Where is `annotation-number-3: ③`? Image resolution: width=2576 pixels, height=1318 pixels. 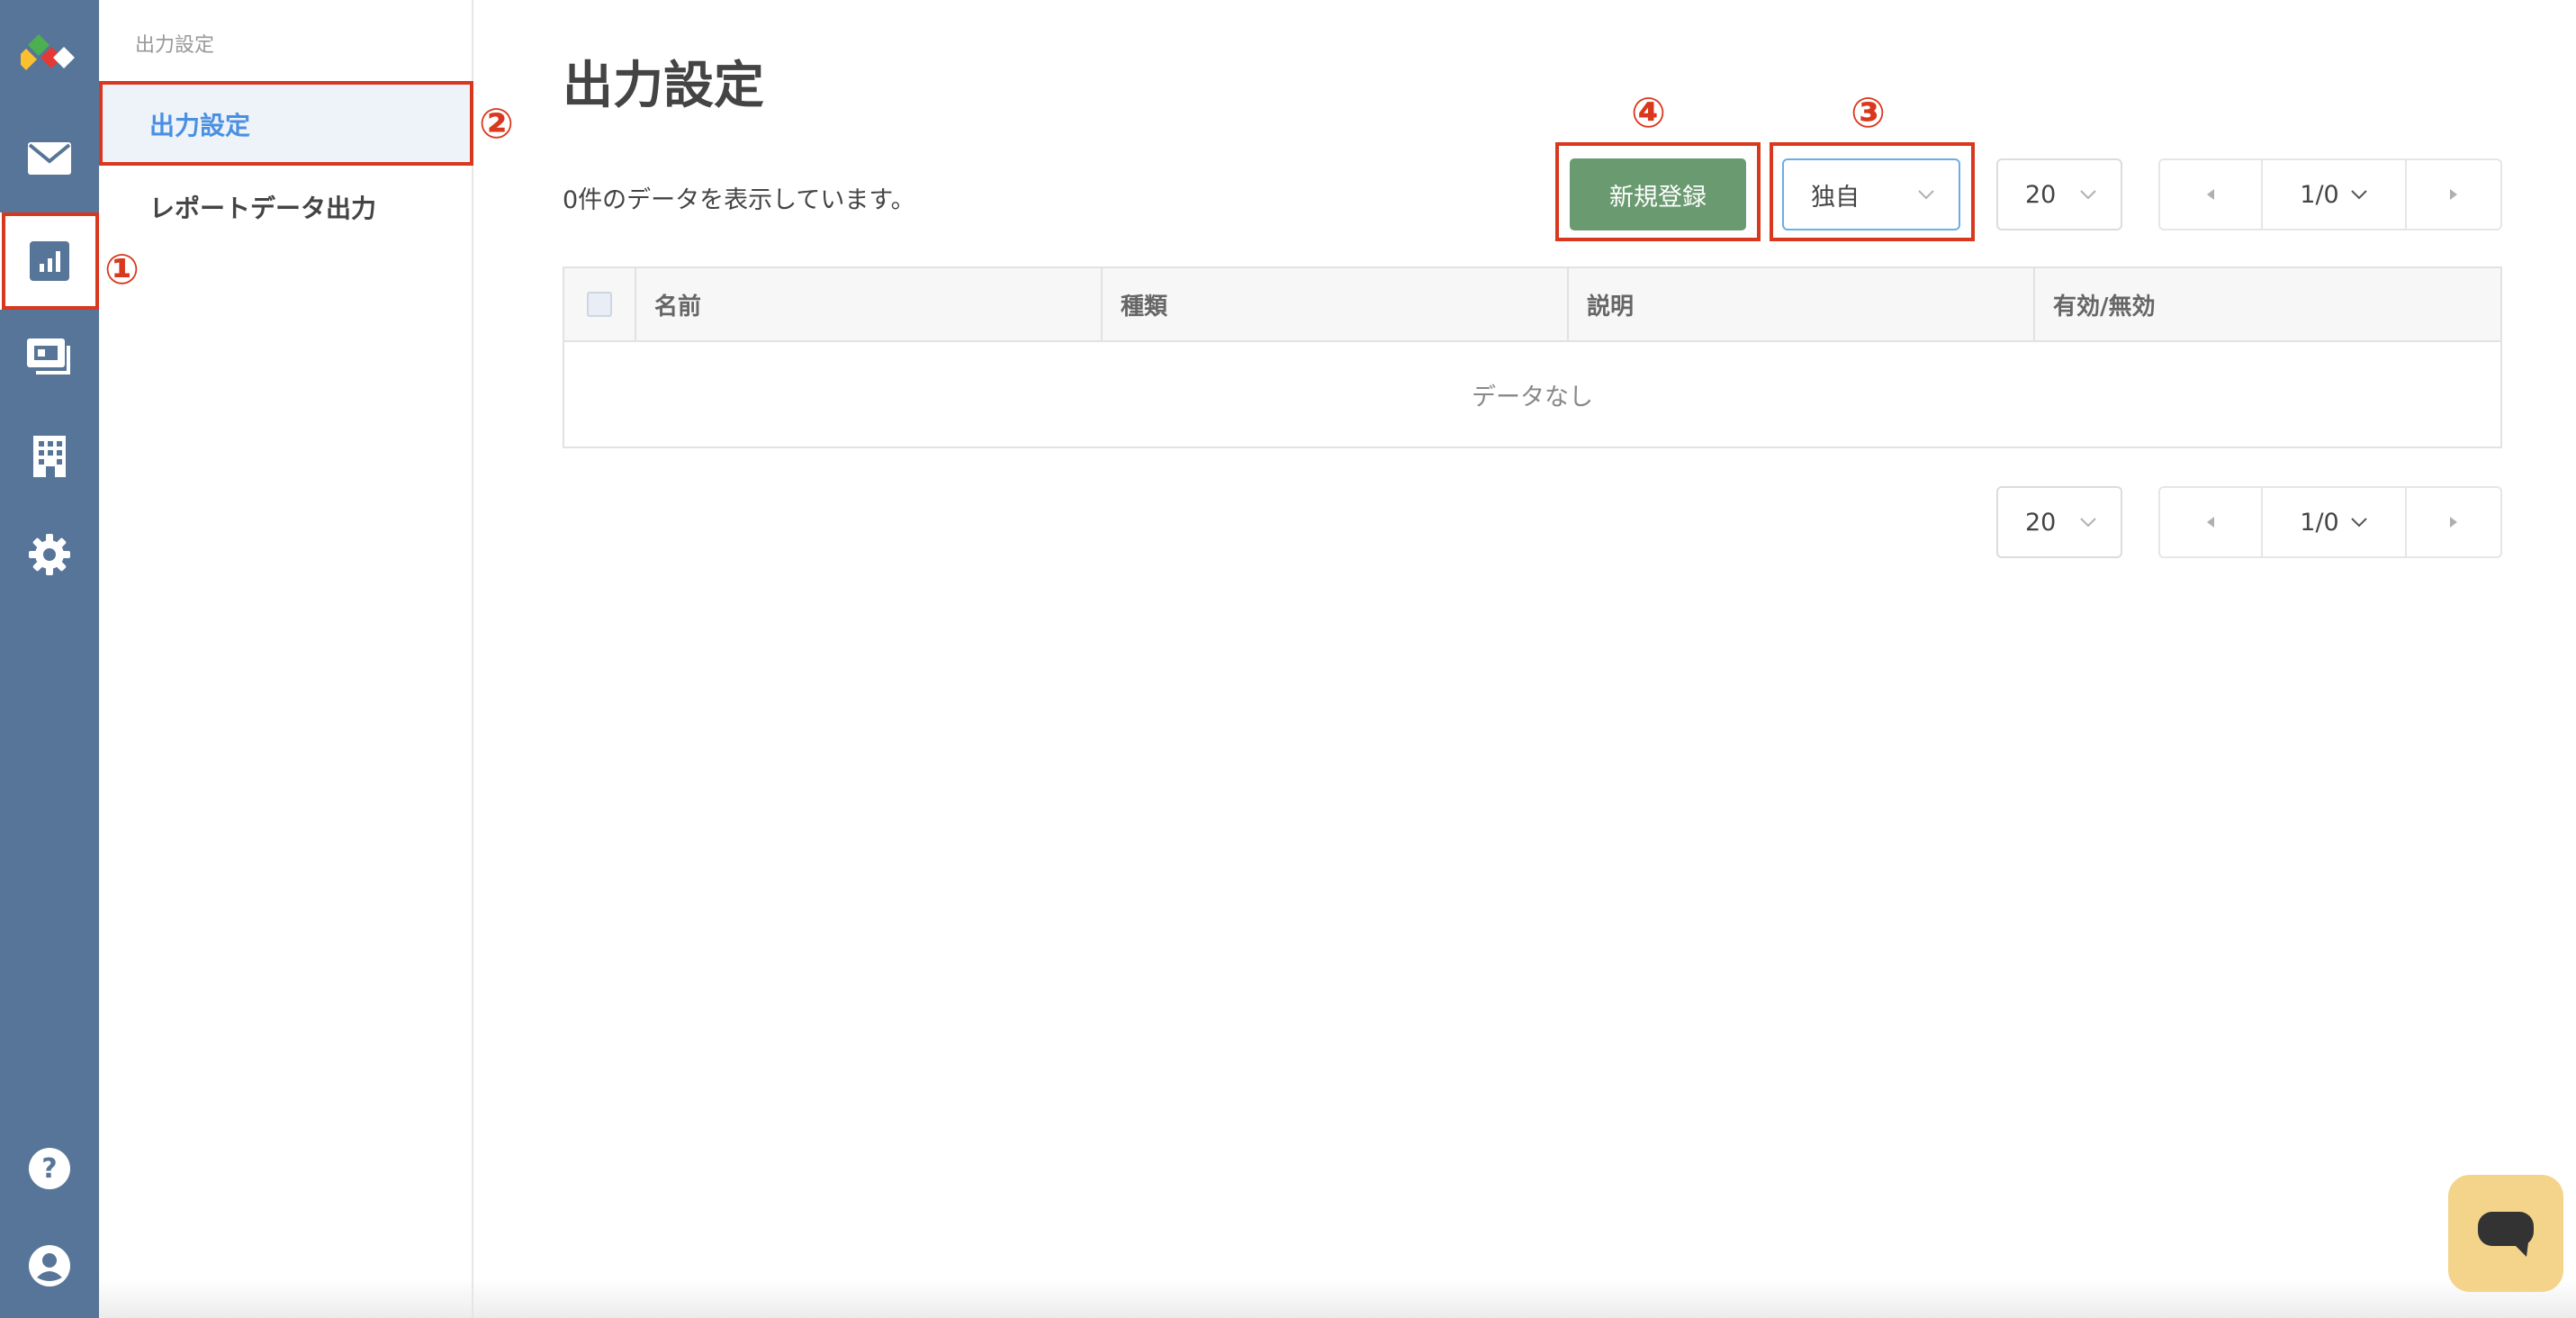 annotation-number-3: ③ is located at coordinates (1868, 113).